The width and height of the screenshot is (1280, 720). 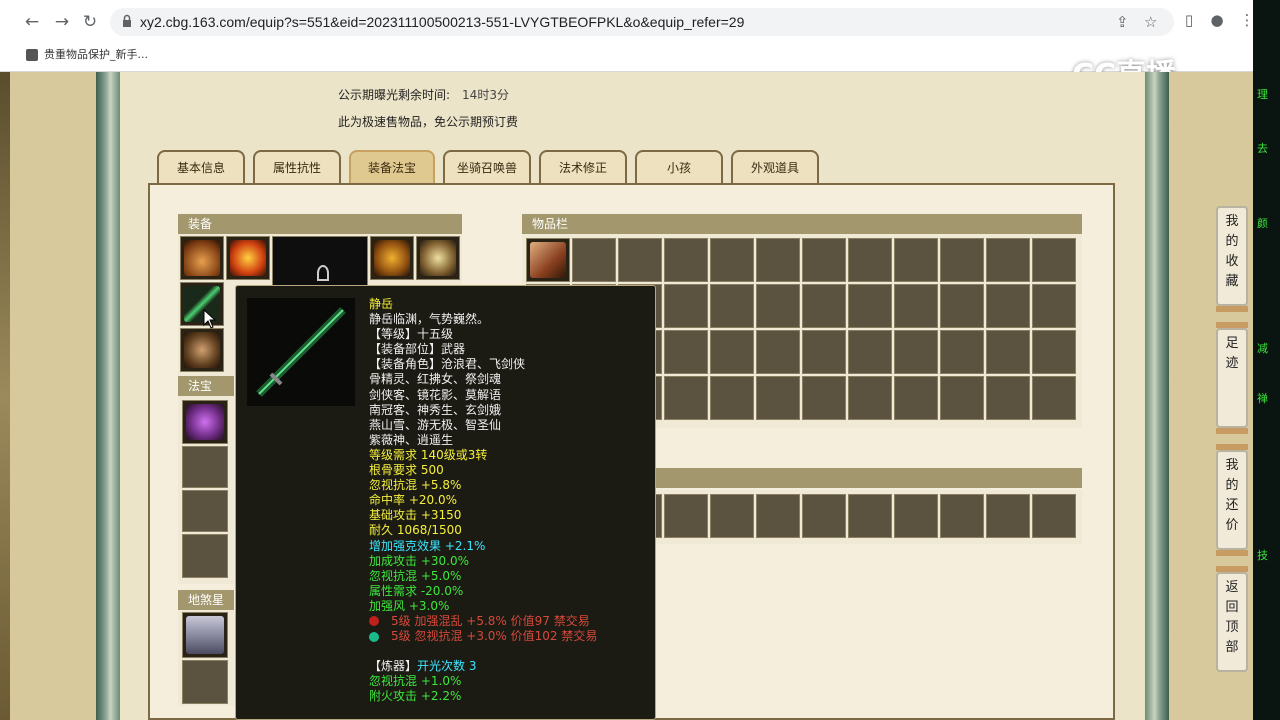 I want to click on left-decoration, so click(x=5, y=396).